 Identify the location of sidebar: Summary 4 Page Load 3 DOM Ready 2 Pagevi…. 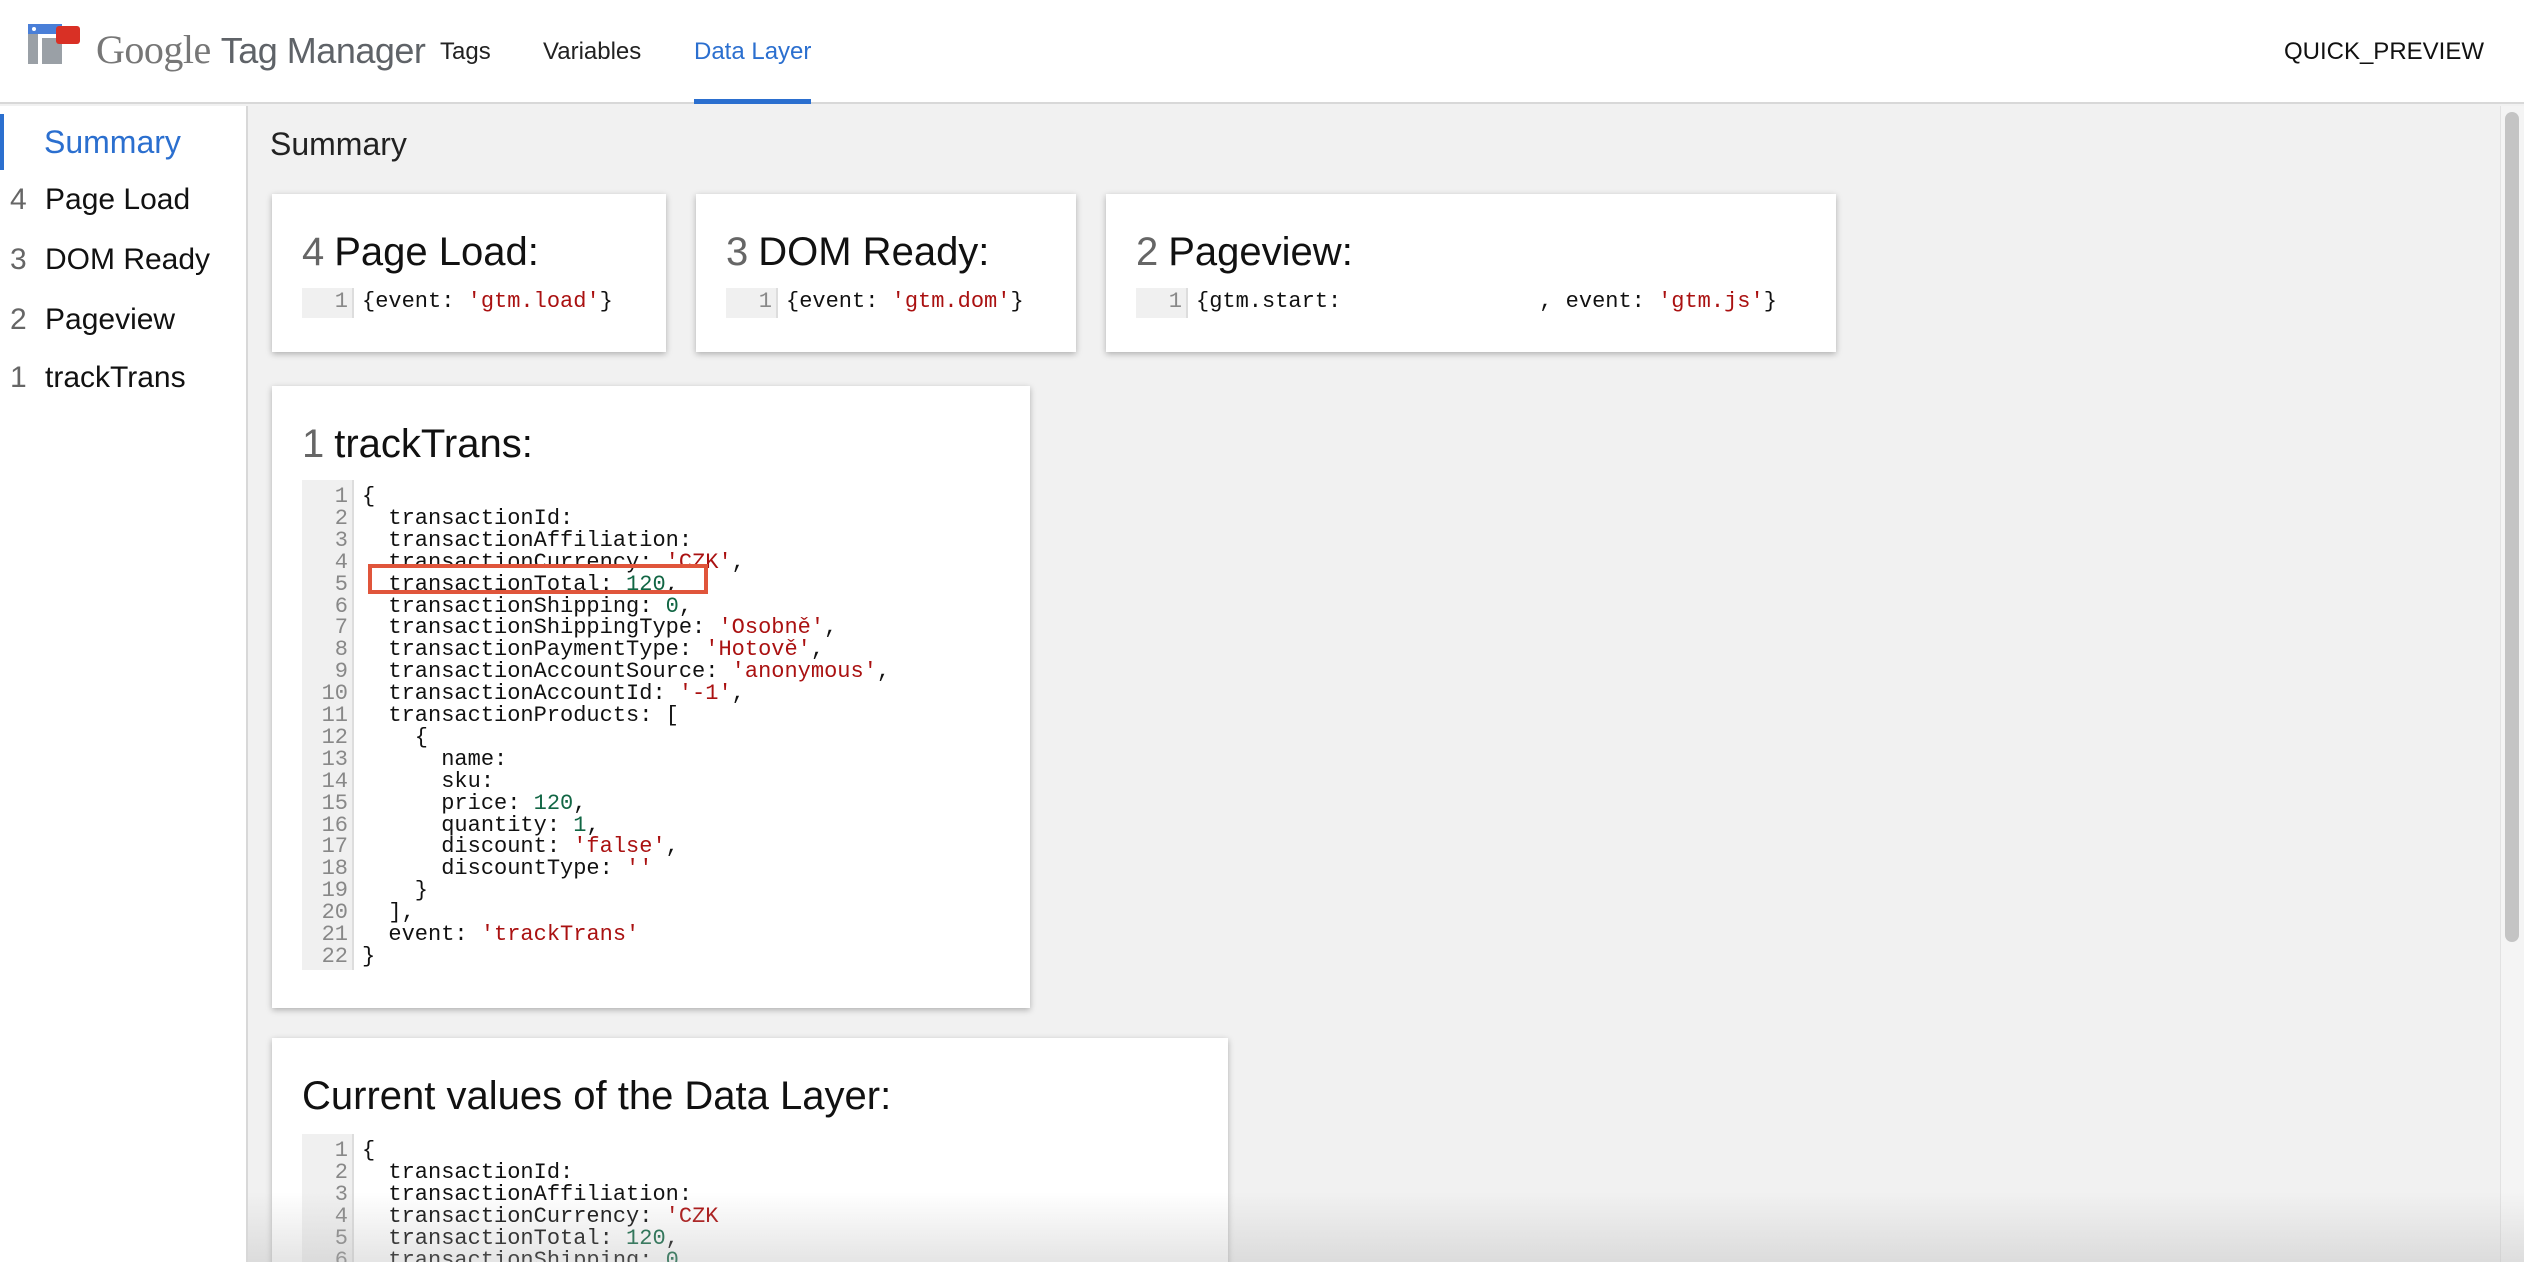
(124, 684).